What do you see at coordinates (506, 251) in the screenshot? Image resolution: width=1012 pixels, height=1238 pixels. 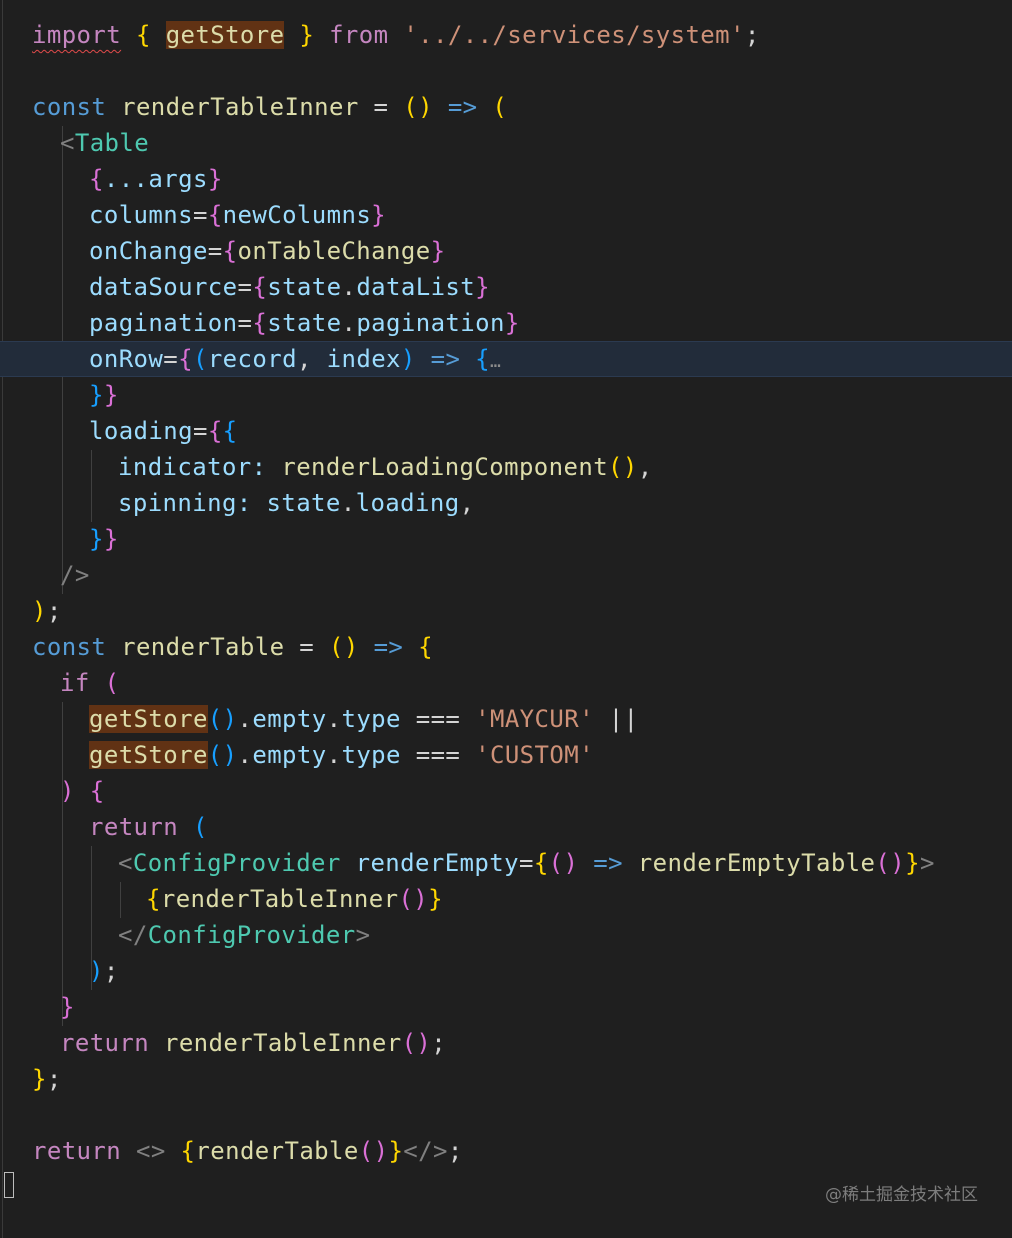 I see `code-line: onChange={onTableChange}` at bounding box center [506, 251].